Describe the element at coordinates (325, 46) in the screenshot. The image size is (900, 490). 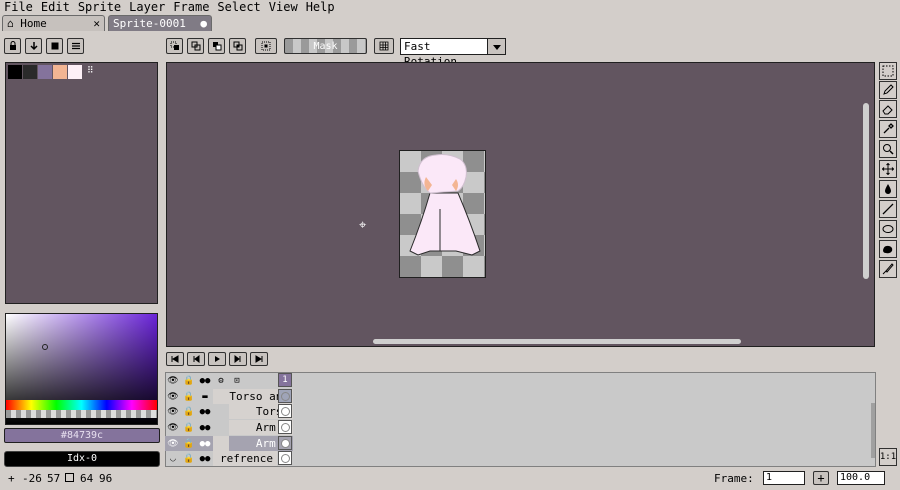
I see `mask-color-button: Mask` at that location.